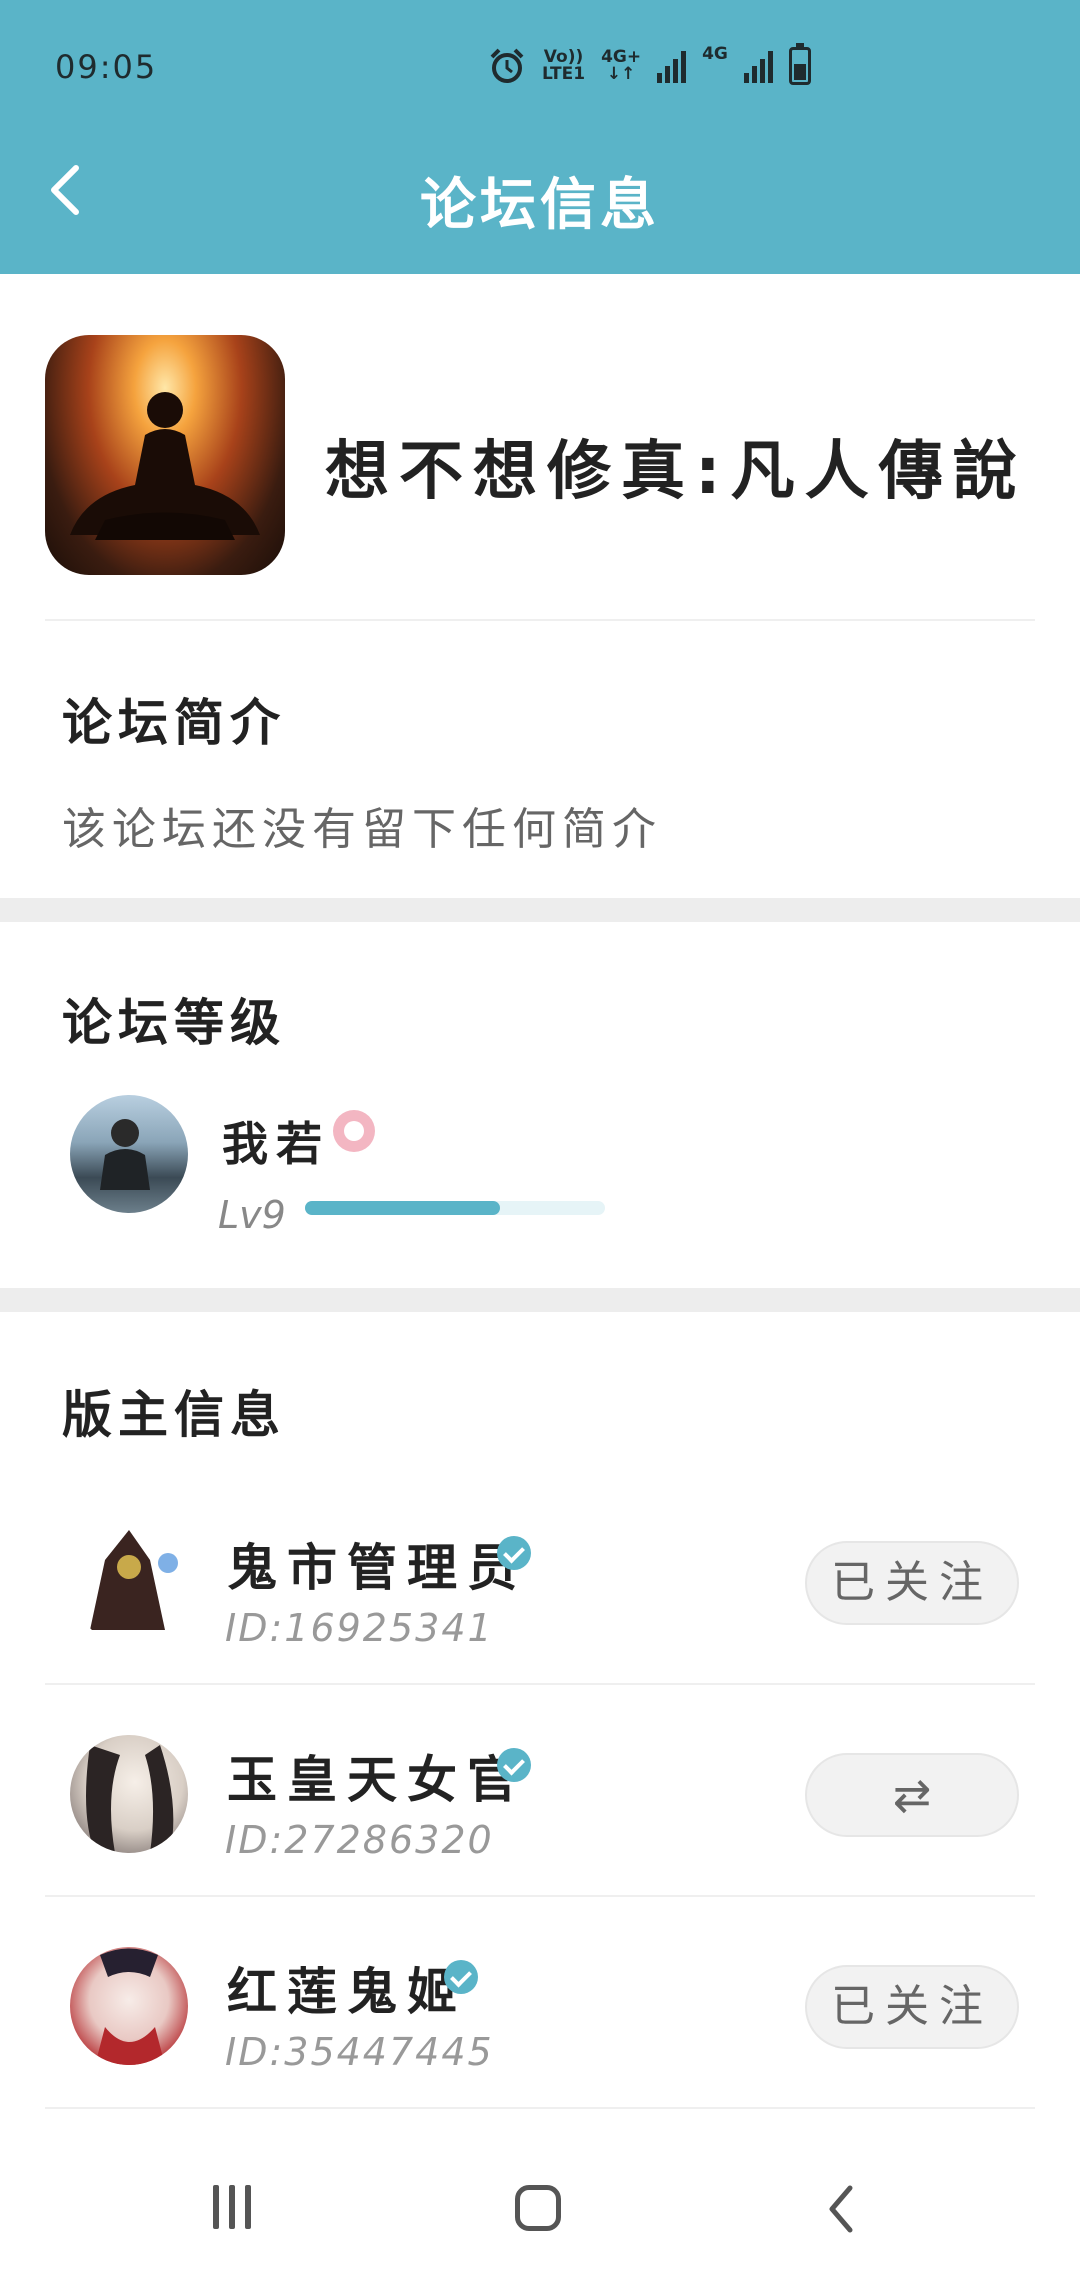  What do you see at coordinates (402, 1208) in the screenshot?
I see `level-progress-fill` at bounding box center [402, 1208].